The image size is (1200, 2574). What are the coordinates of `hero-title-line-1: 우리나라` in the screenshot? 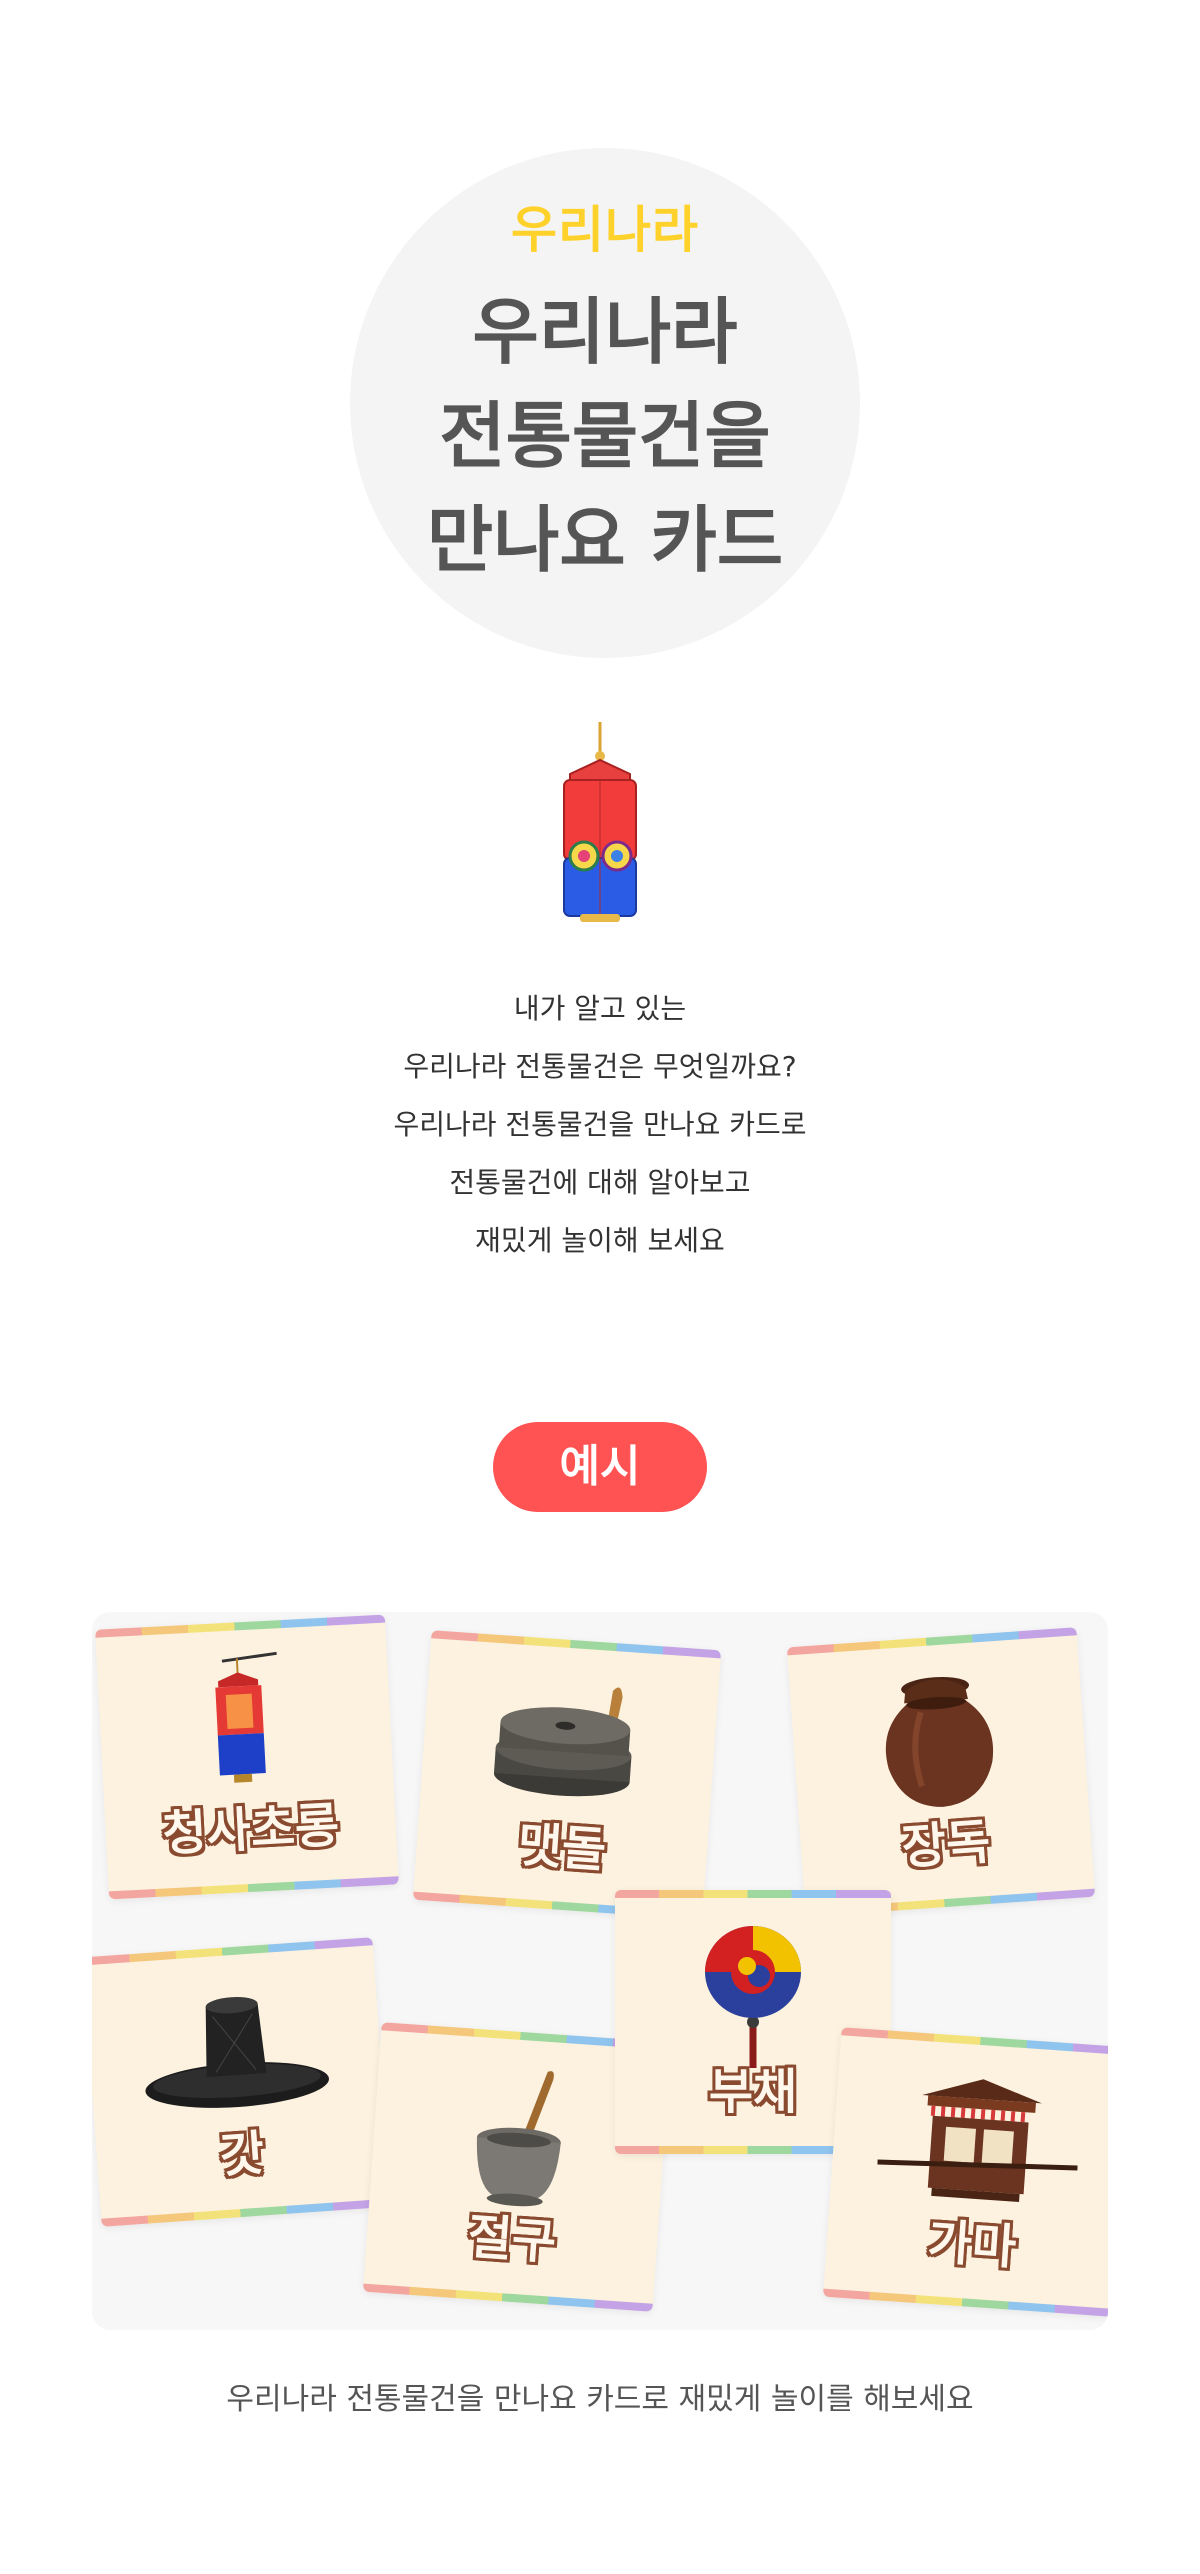 It's located at (605, 332).